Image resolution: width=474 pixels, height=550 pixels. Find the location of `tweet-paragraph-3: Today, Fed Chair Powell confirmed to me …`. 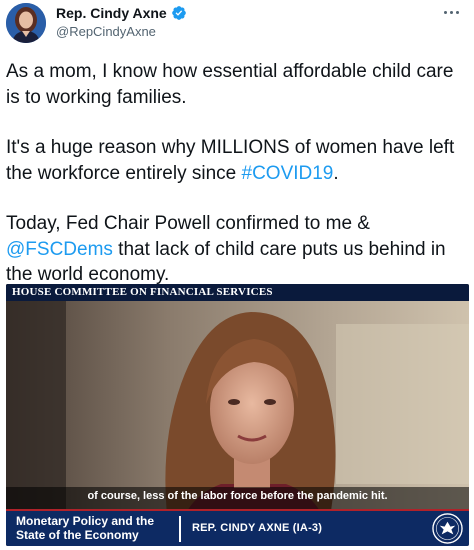

tweet-paragraph-3: Today, Fed Chair Powell confirmed to me … is located at coordinates (236, 249).